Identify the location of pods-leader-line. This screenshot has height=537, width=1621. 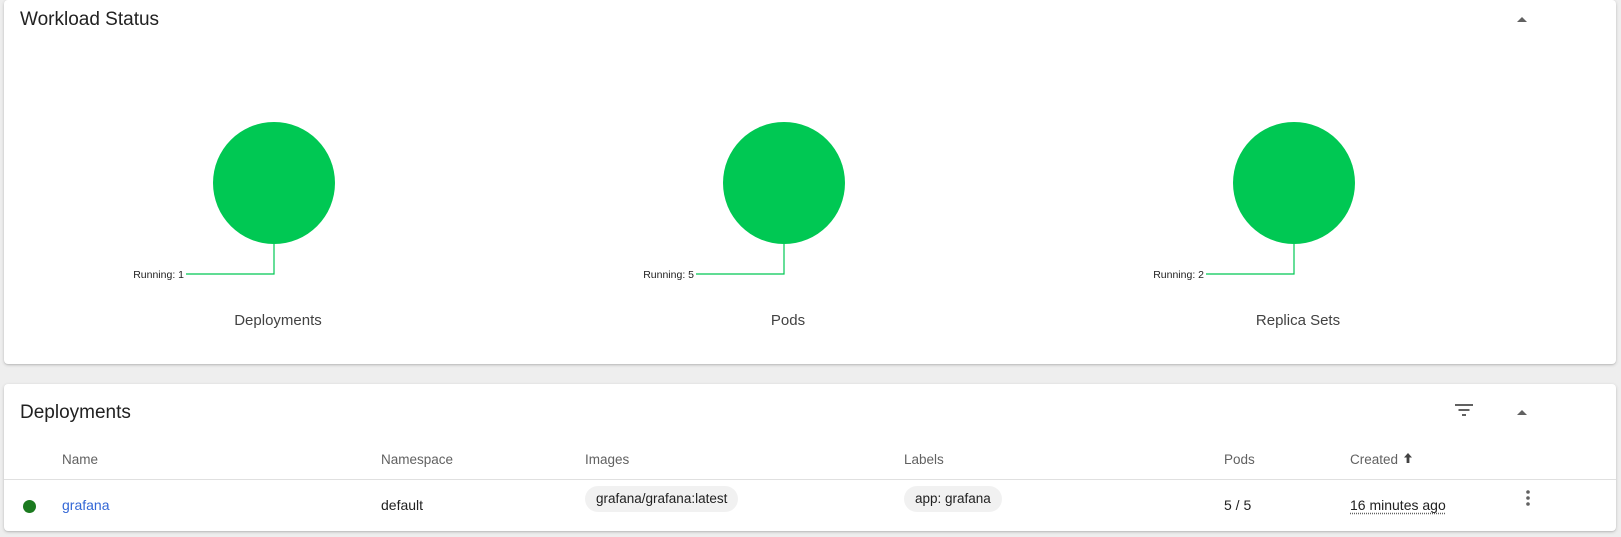
(740, 259).